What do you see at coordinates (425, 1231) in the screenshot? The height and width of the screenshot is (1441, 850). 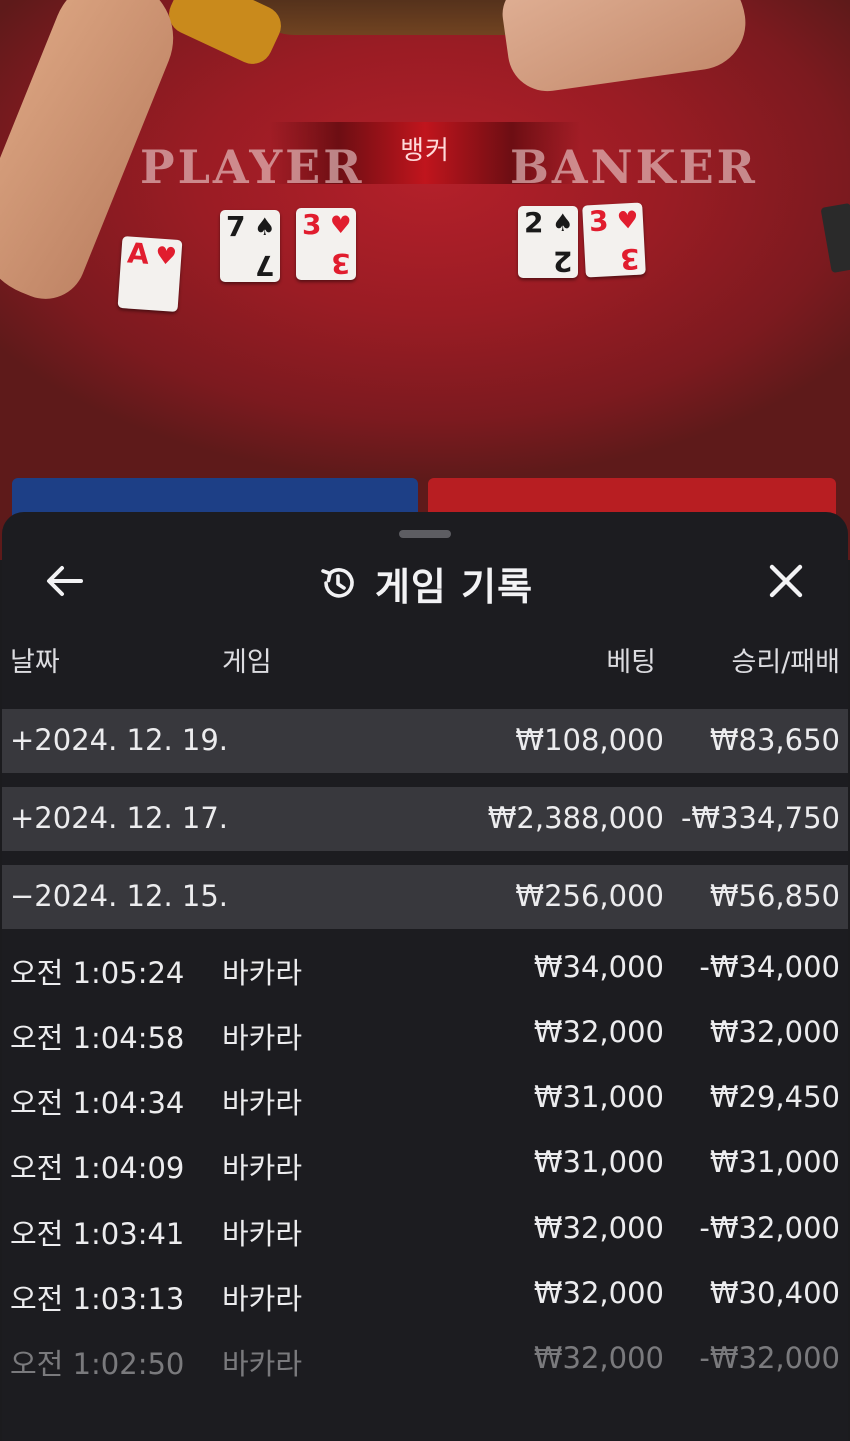 I see `table-row: 오전 1:03:41 바카라 ₩32,000 -₩32,000` at bounding box center [425, 1231].